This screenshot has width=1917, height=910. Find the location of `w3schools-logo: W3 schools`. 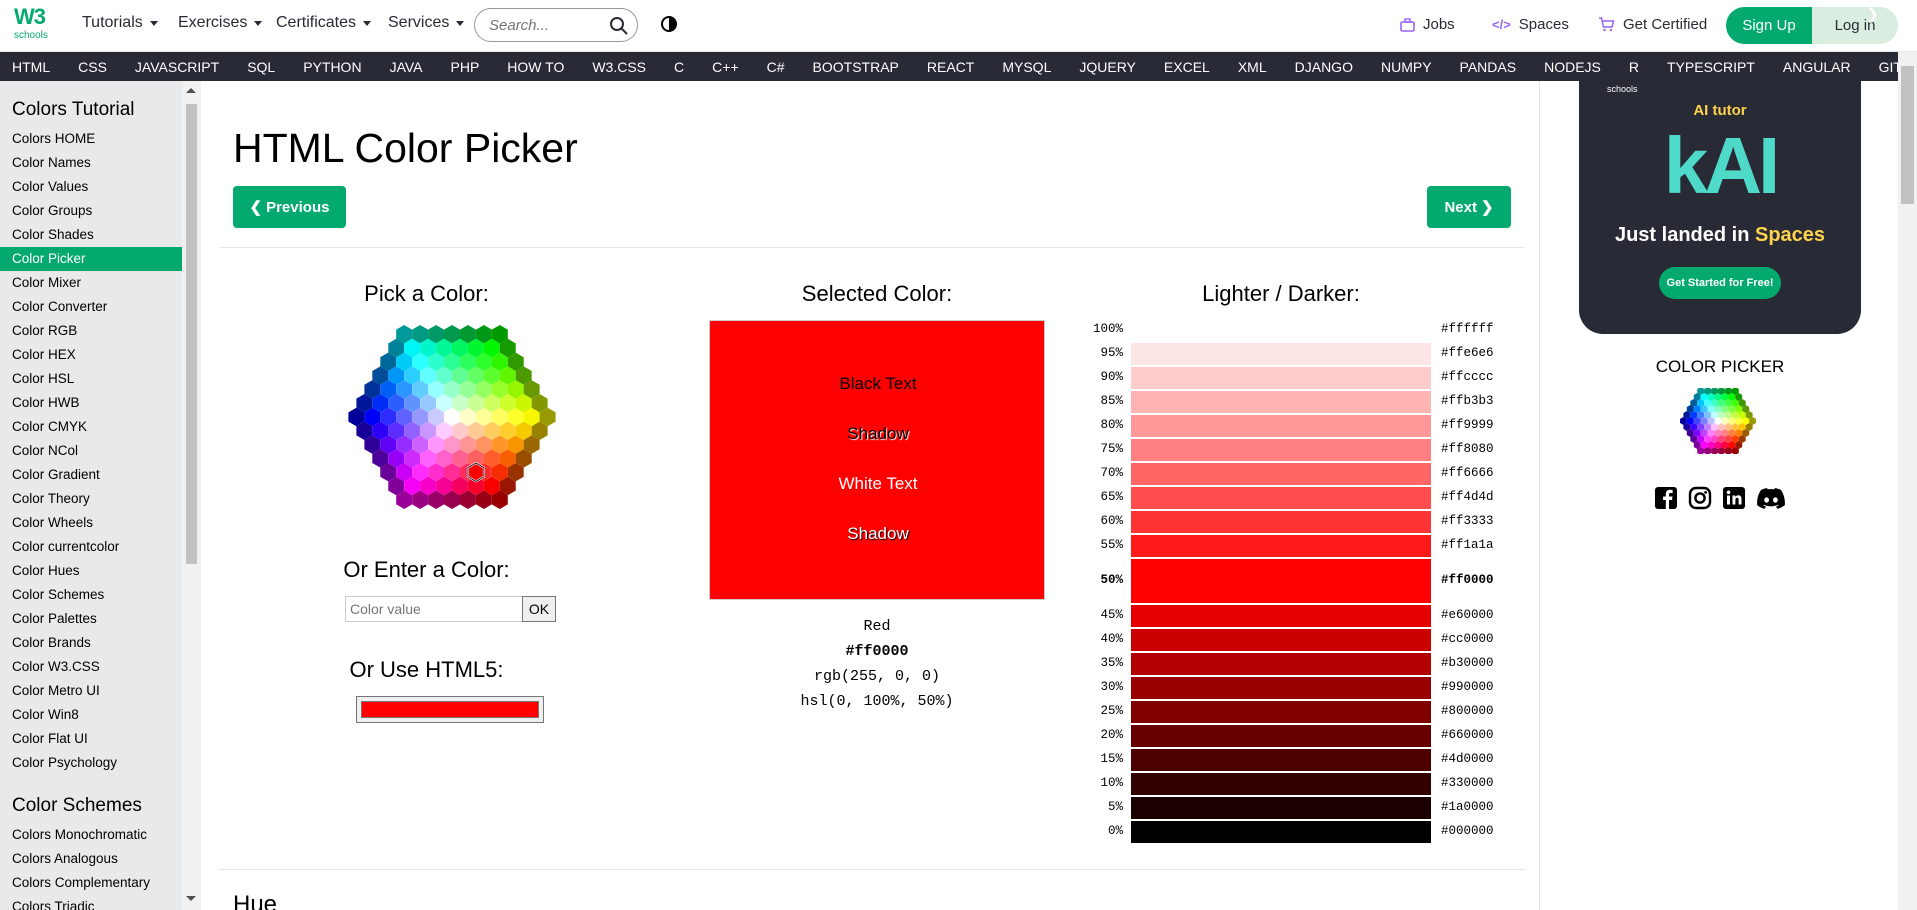

w3schools-logo: W3 schools is located at coordinates (33, 24).